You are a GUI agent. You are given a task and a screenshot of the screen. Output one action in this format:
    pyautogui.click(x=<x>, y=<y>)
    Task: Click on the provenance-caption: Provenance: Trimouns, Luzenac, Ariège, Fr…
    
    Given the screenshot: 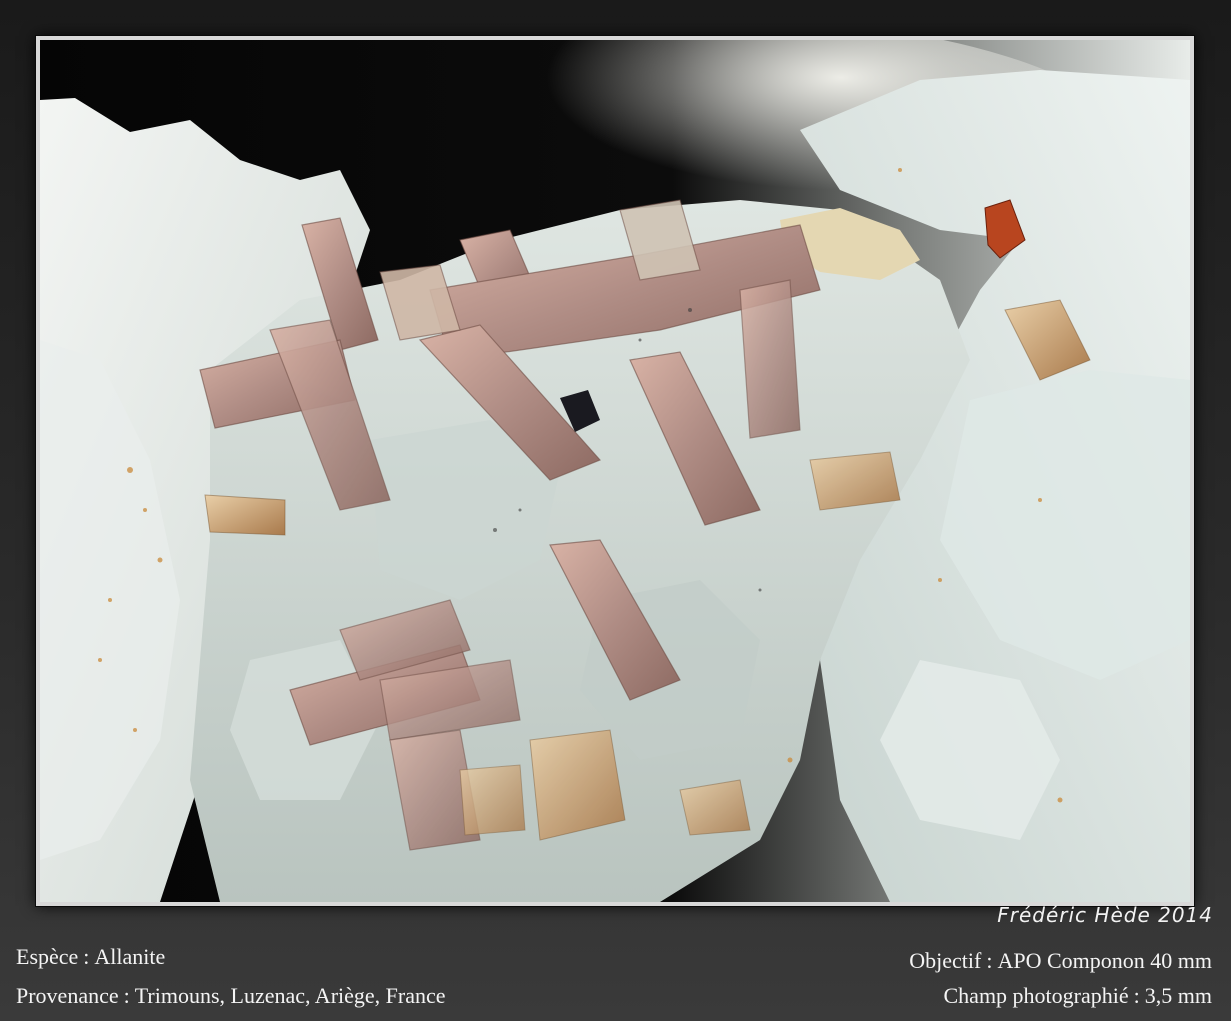 What is the action you would take?
    pyautogui.click(x=231, y=996)
    